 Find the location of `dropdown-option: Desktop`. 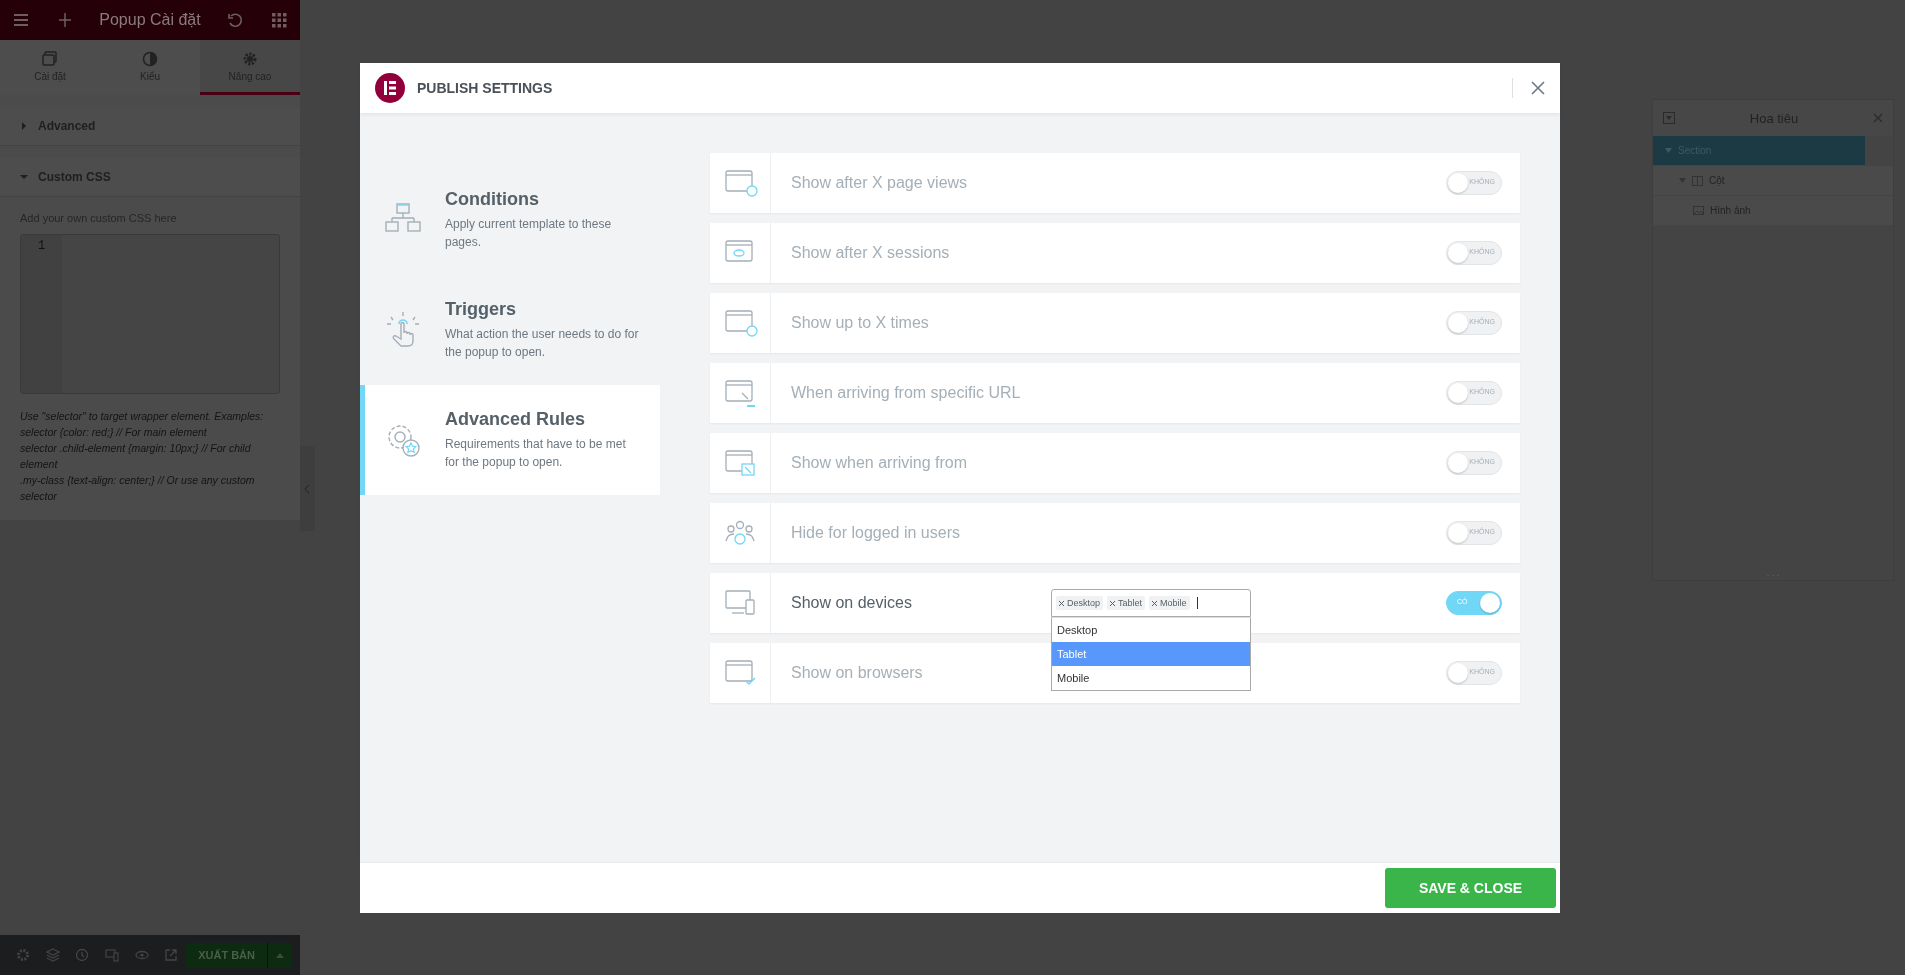

dropdown-option: Desktop is located at coordinates (1151, 630).